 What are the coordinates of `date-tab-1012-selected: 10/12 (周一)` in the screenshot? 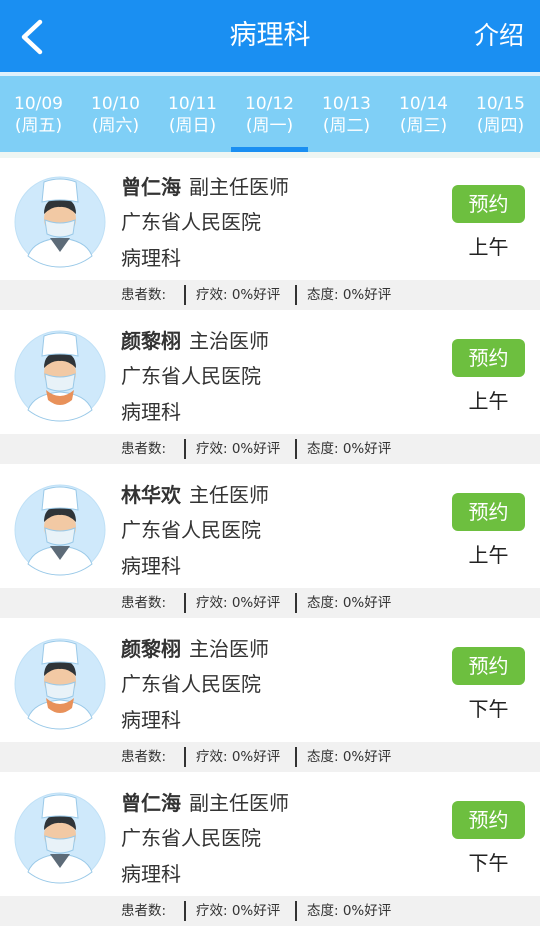 It's located at (269, 114).